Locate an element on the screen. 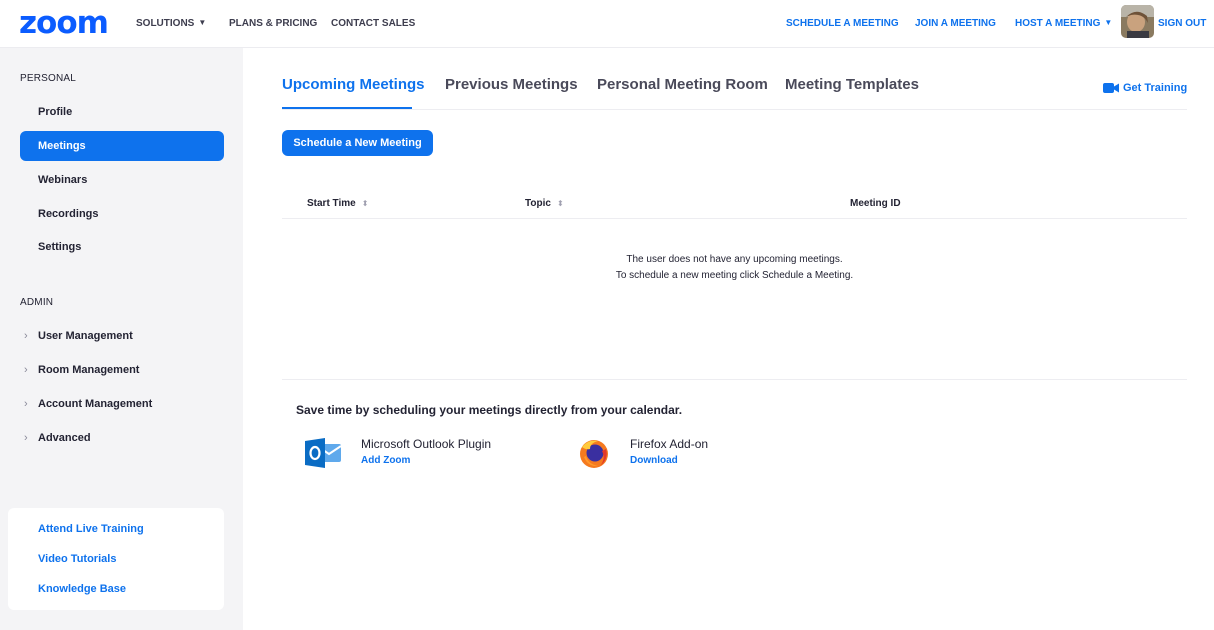  column-header-label: Start Time is located at coordinates (331, 203).